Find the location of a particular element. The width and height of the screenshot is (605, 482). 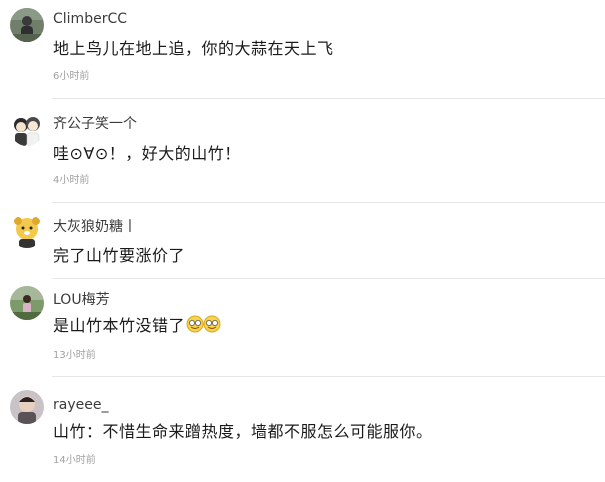

username: 齐公子笑一个 is located at coordinates (95, 124).